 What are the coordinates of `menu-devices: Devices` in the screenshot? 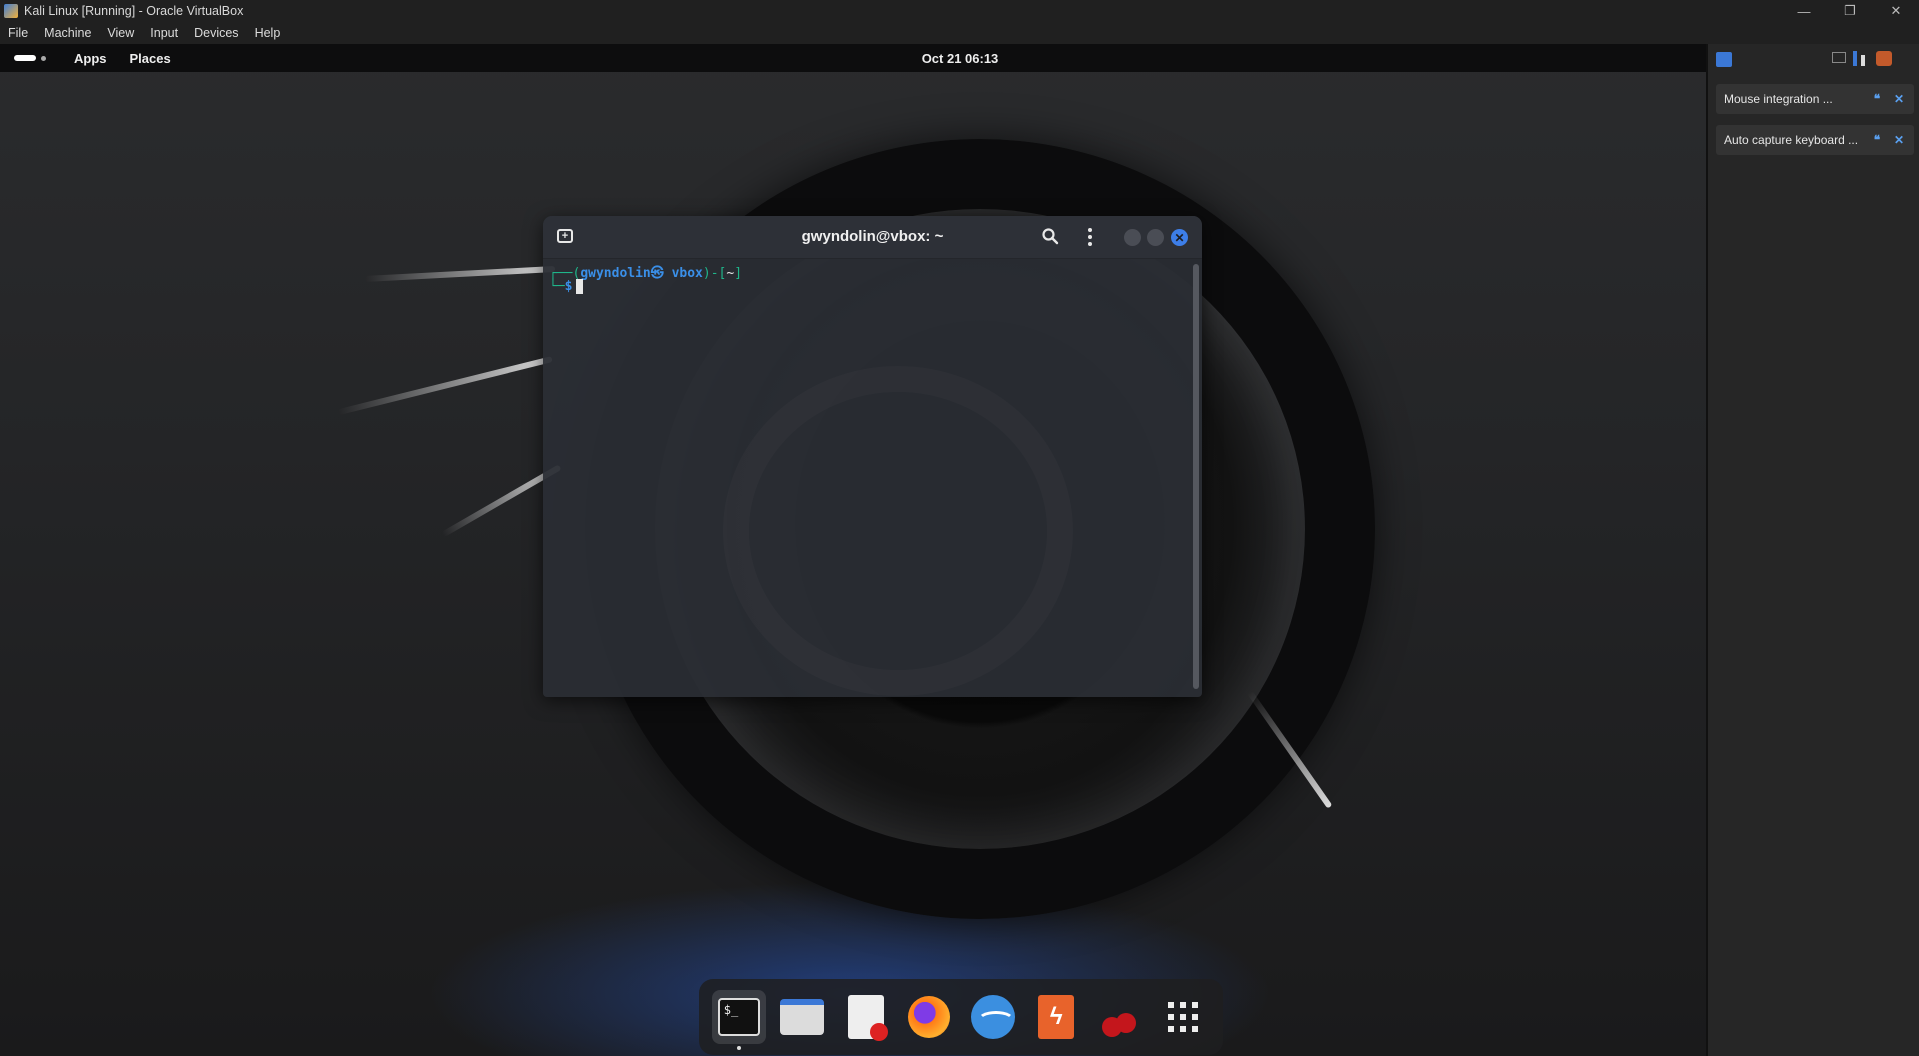 It's located at (216, 33).